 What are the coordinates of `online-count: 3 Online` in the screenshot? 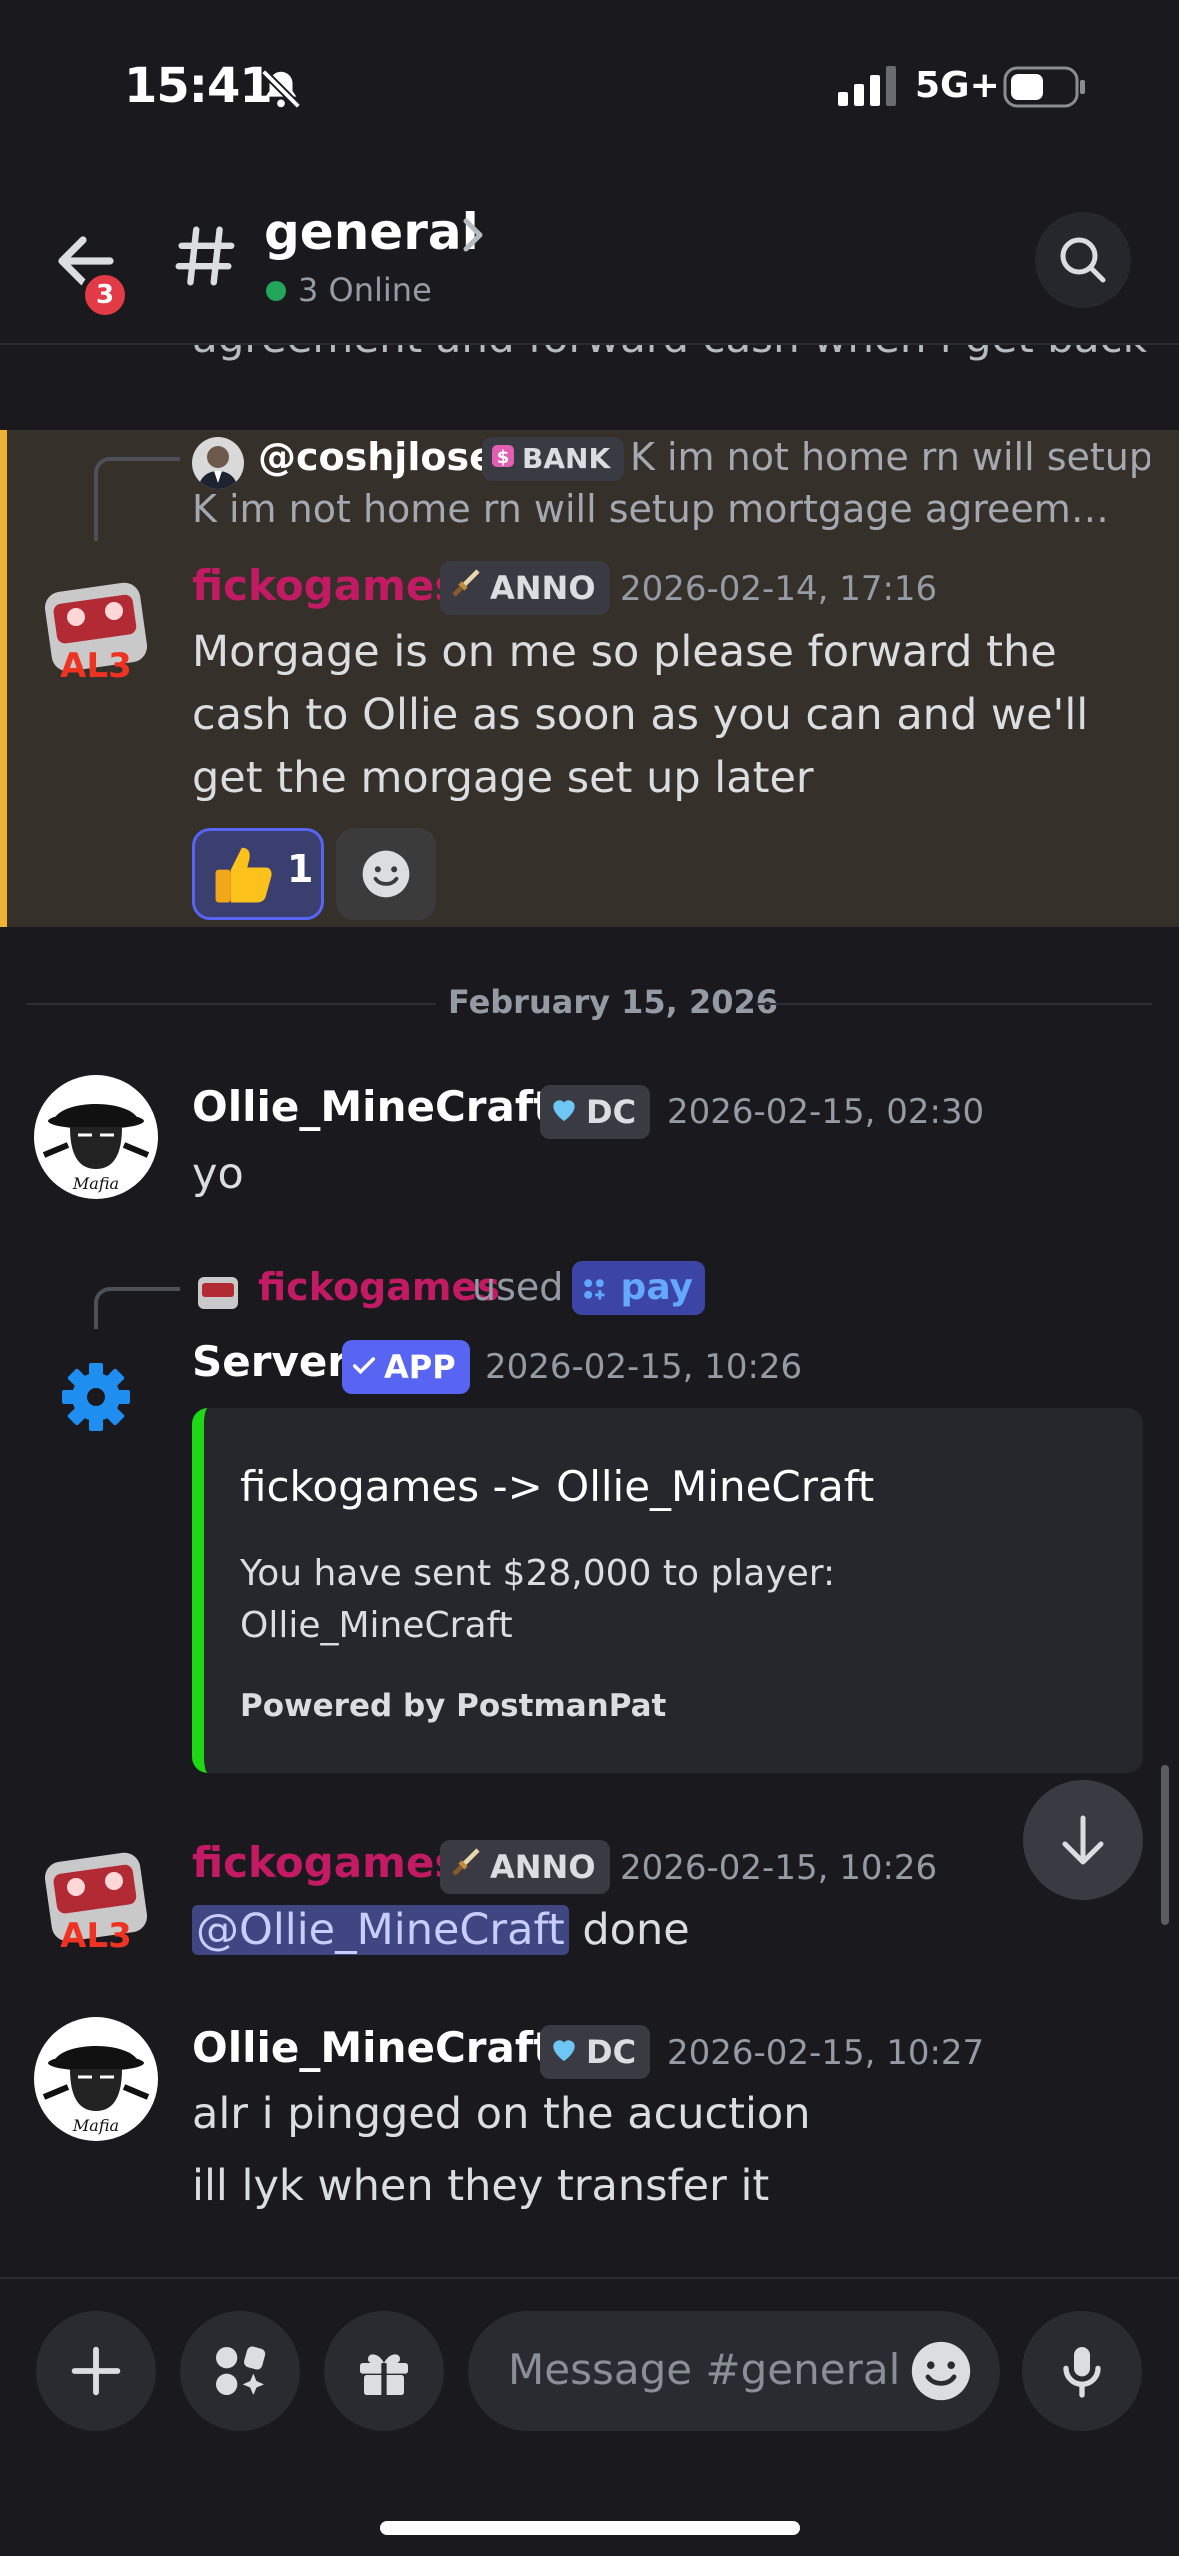 It's located at (365, 290).